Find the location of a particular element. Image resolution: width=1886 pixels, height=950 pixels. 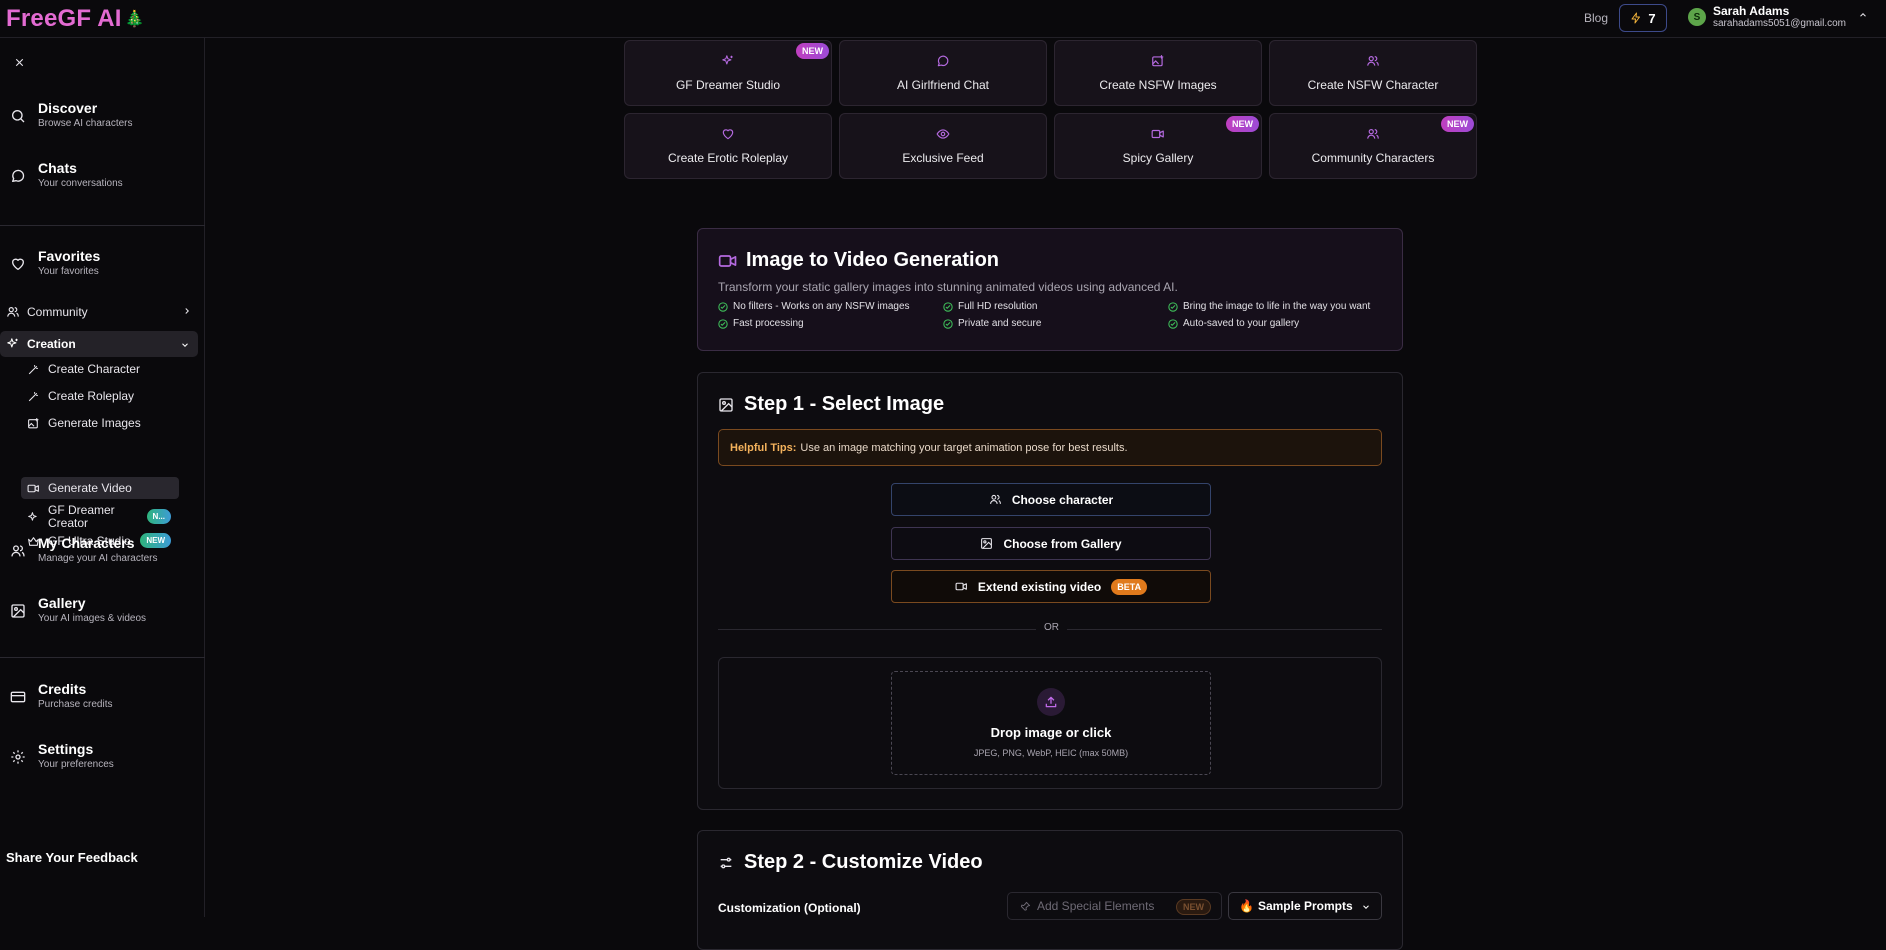

search-icon is located at coordinates (18, 119).